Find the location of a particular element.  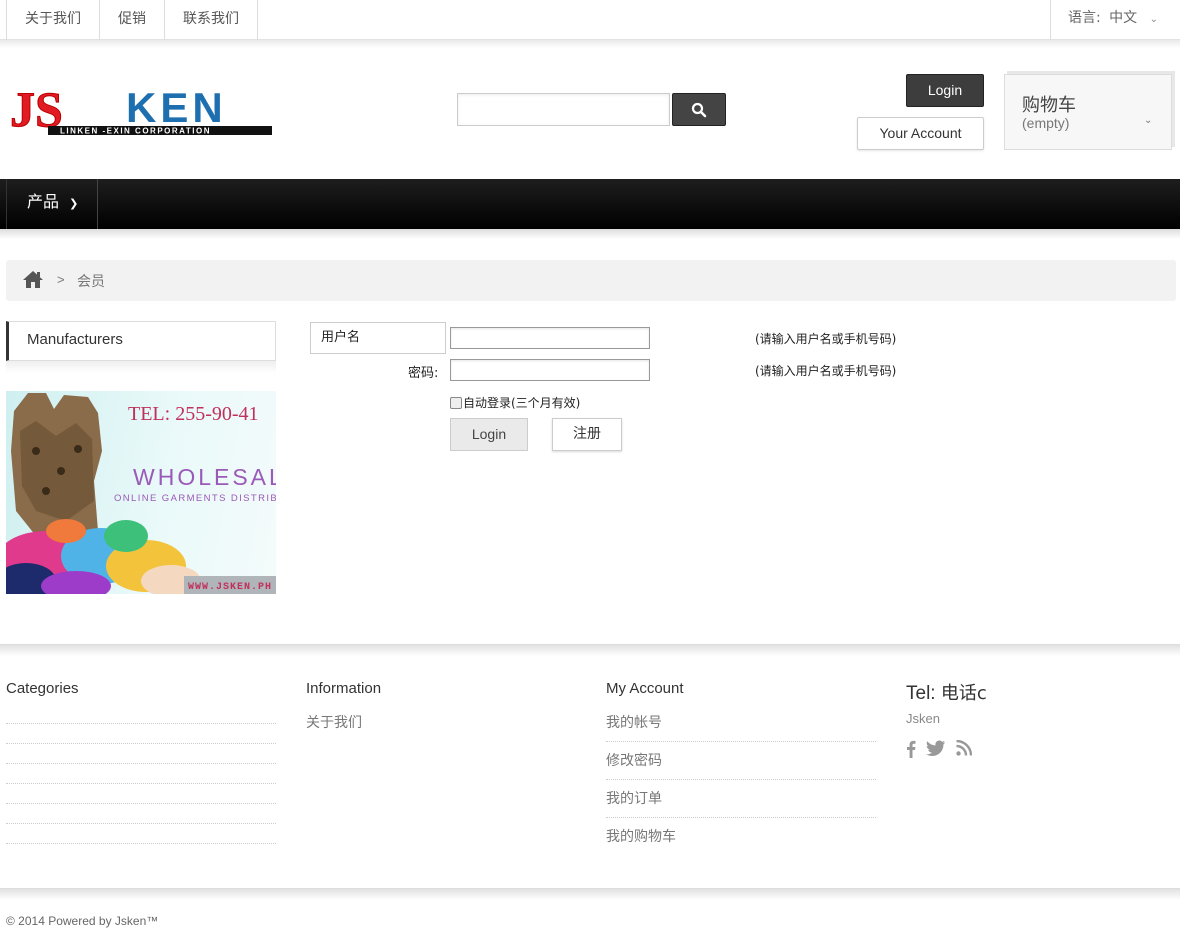

bottom-divider is located at coordinates (590, 894).